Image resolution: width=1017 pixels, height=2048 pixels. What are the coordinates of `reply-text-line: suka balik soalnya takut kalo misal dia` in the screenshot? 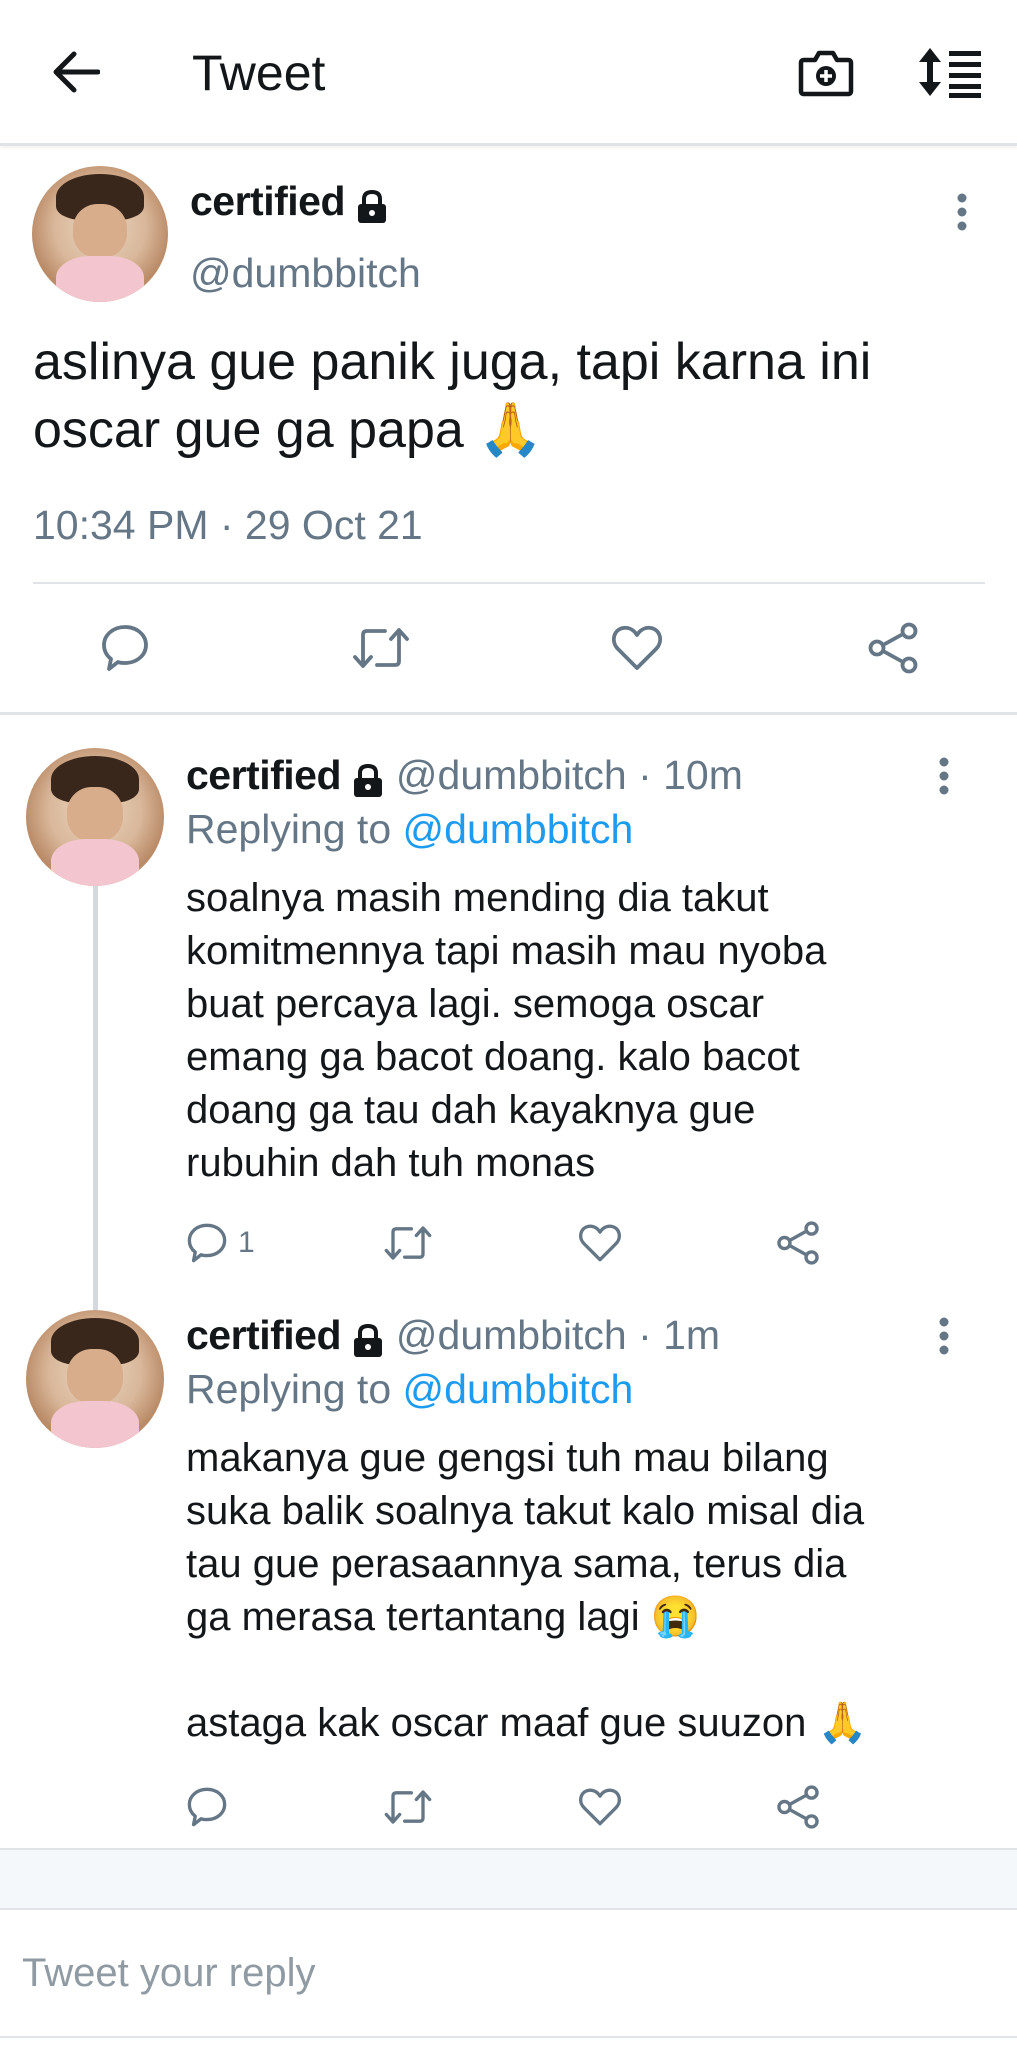 It's located at (525, 1511).